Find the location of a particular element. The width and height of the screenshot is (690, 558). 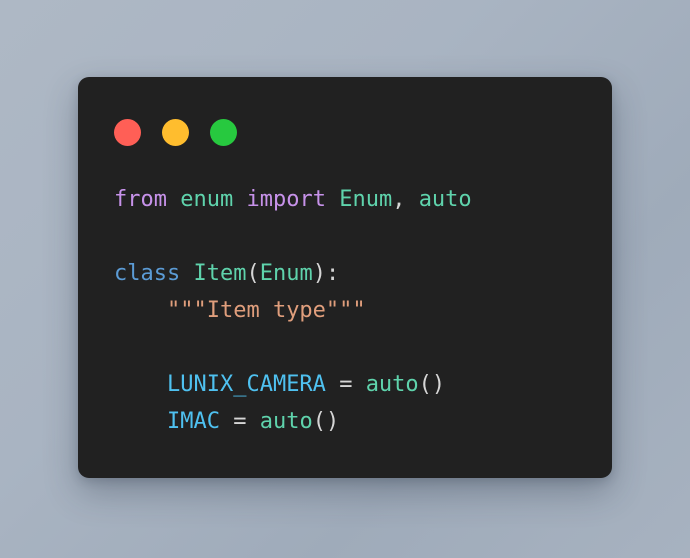

minimize-dot-icon is located at coordinates (175, 132).